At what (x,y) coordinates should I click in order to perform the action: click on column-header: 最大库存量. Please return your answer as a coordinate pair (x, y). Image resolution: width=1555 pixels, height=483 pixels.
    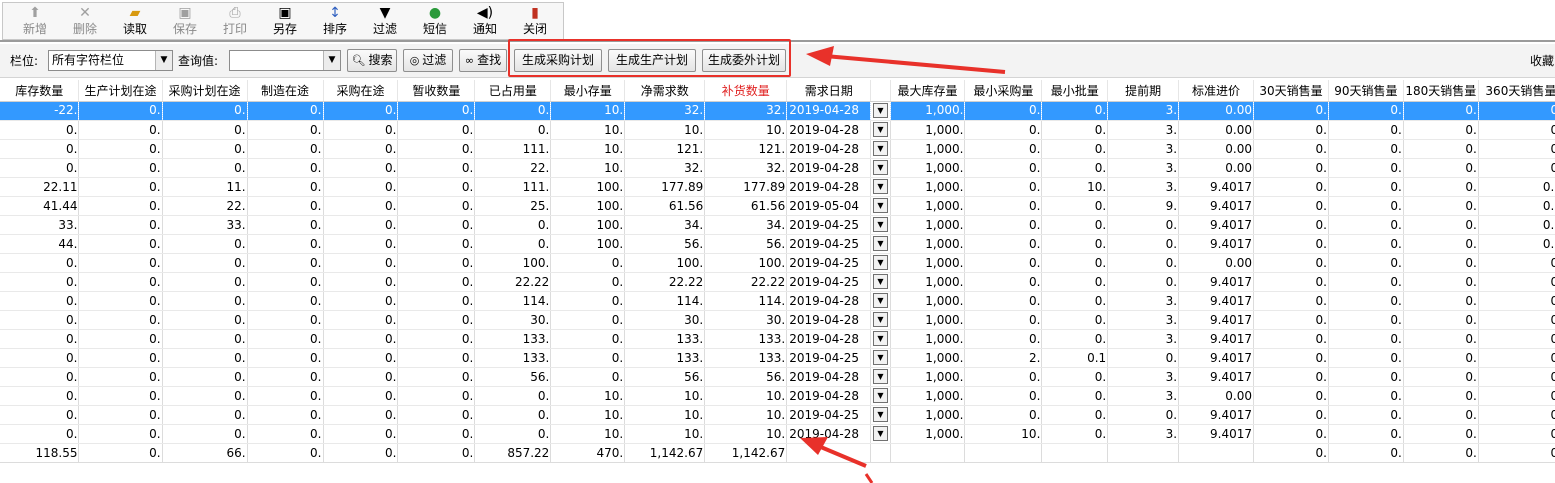
    Looking at the image, I should click on (928, 90).